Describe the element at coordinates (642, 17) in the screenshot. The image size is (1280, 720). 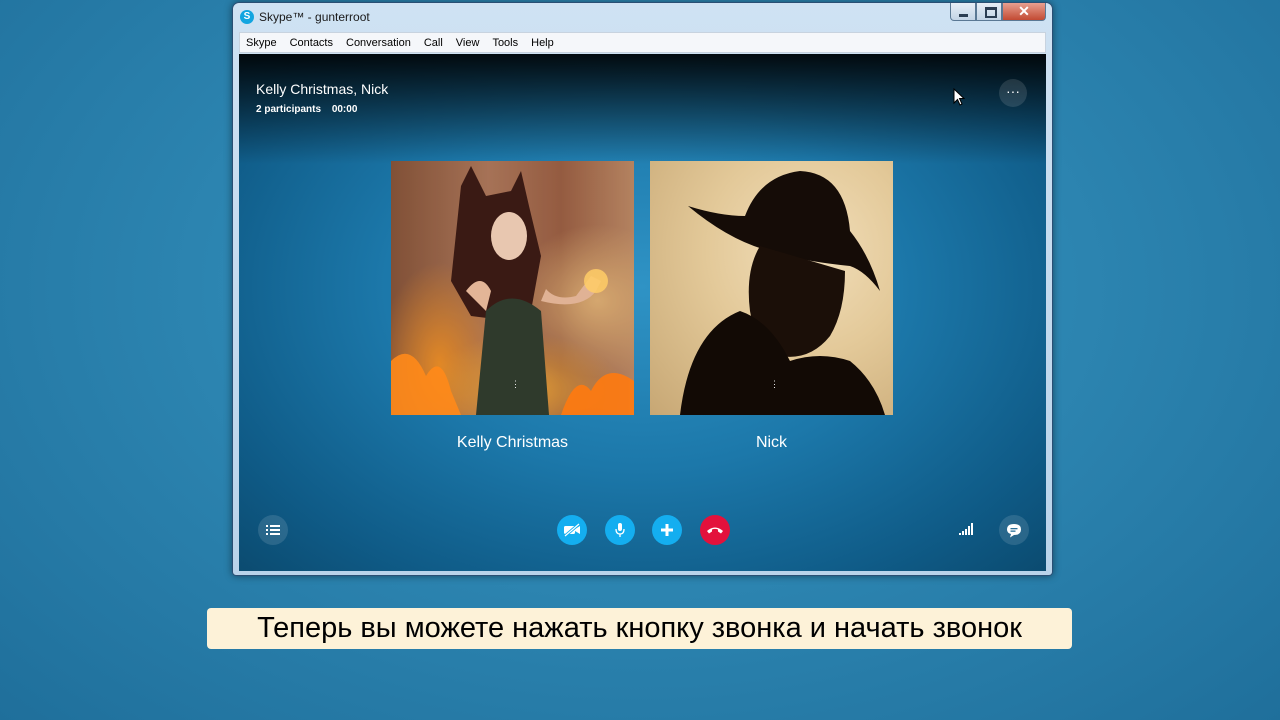
I see `title-bar: S Skype™ - gunterroot ✕` at that location.